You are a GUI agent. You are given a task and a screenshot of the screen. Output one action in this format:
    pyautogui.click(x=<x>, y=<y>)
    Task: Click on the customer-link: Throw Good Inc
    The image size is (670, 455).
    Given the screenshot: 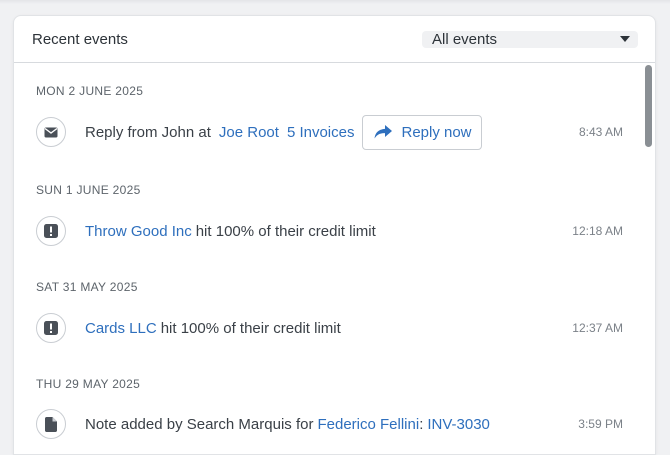 What is the action you would take?
    pyautogui.click(x=138, y=231)
    